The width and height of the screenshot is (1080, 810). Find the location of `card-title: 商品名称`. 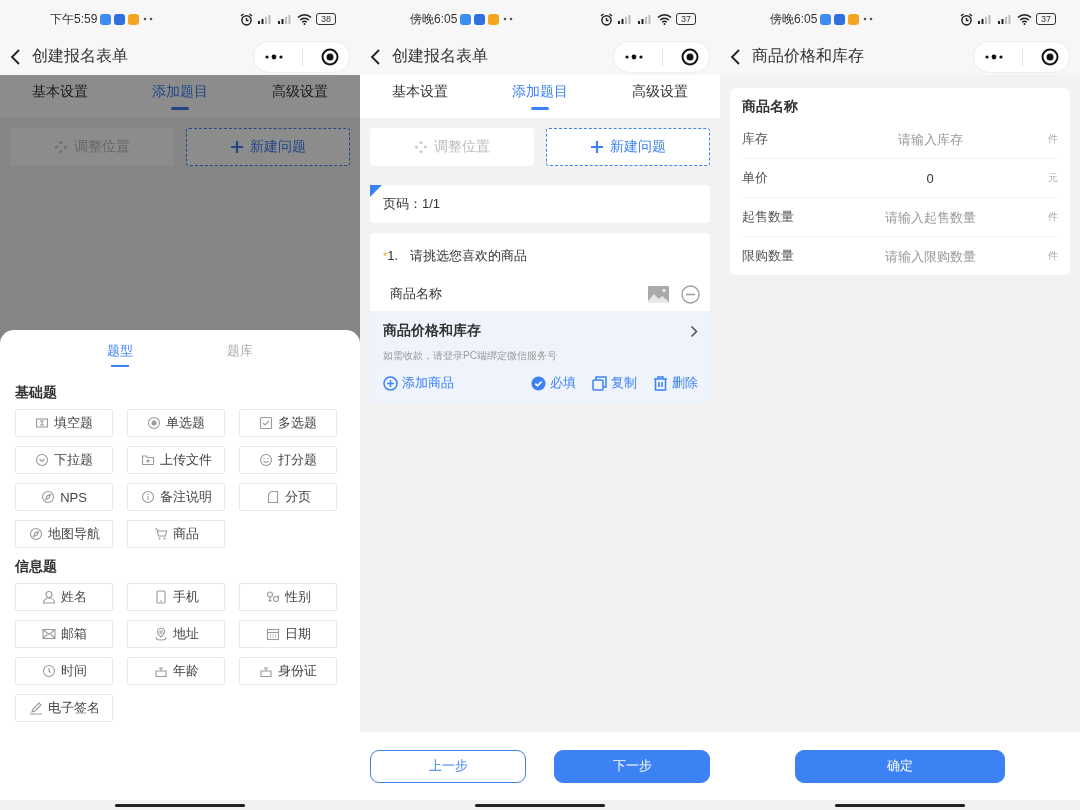

card-title: 商品名称 is located at coordinates (770, 107).